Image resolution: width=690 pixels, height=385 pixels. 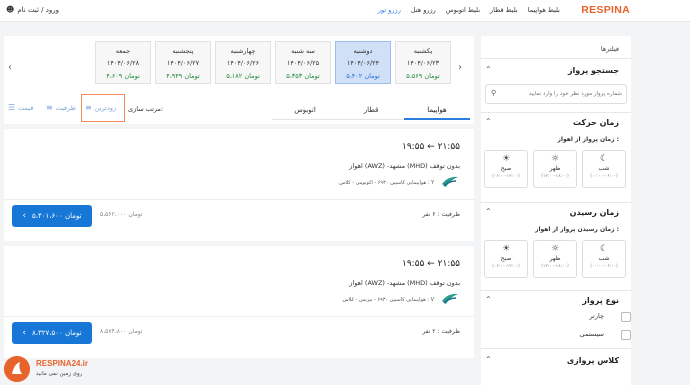 What do you see at coordinates (506, 266) in the screenshot?
I see `slot-range: (۰۶:۰۰-۱۲:۰۰)` at bounding box center [506, 266].